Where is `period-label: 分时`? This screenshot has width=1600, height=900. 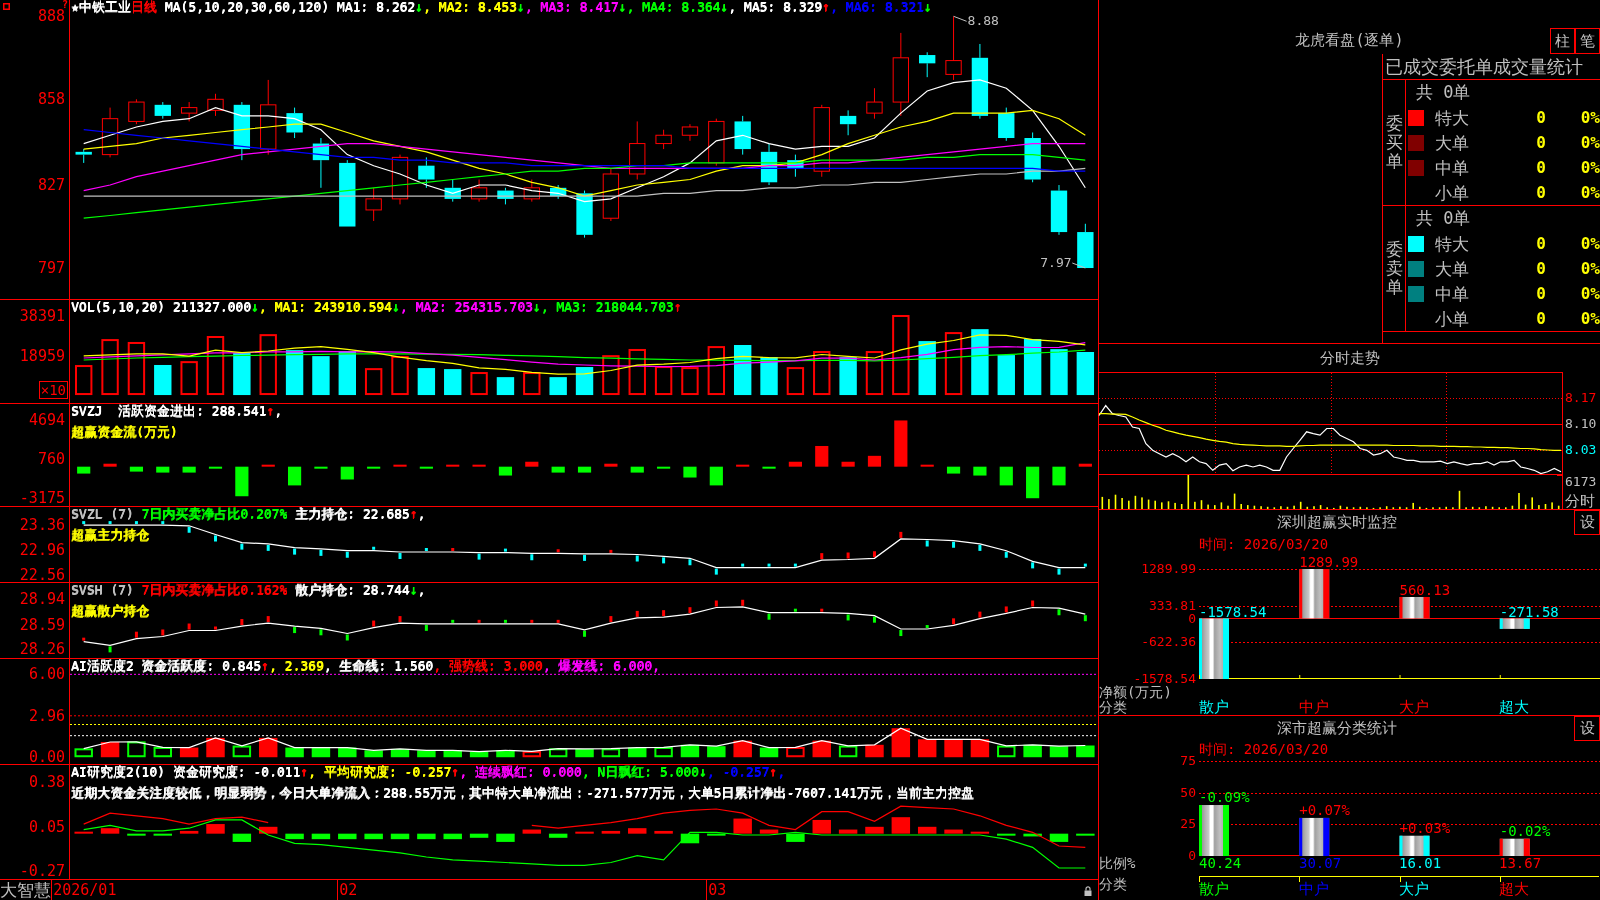
period-label: 分时 is located at coordinates (1579, 501).